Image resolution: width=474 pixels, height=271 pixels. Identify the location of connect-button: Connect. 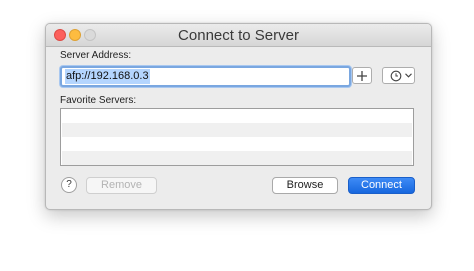
(381, 185).